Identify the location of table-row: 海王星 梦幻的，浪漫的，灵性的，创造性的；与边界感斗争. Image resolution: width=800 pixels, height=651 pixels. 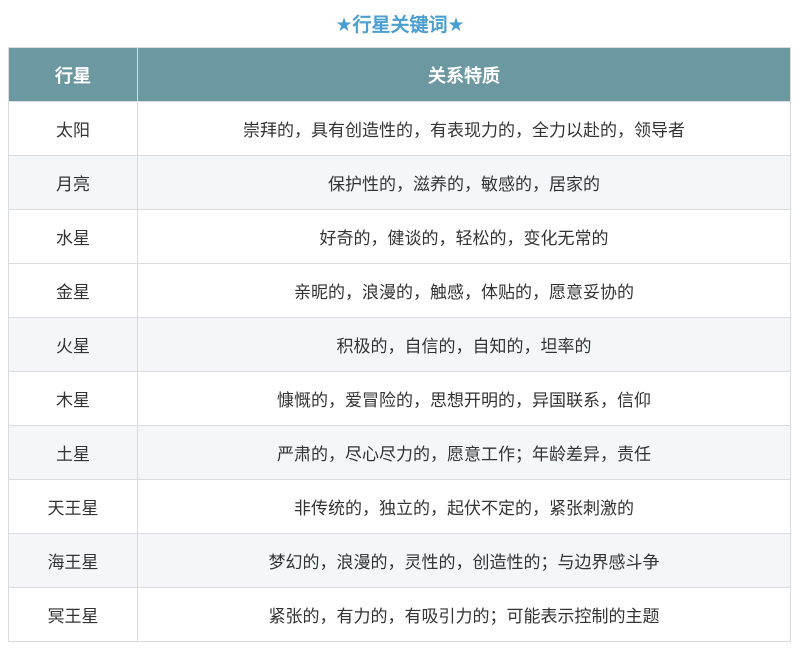
(399, 560).